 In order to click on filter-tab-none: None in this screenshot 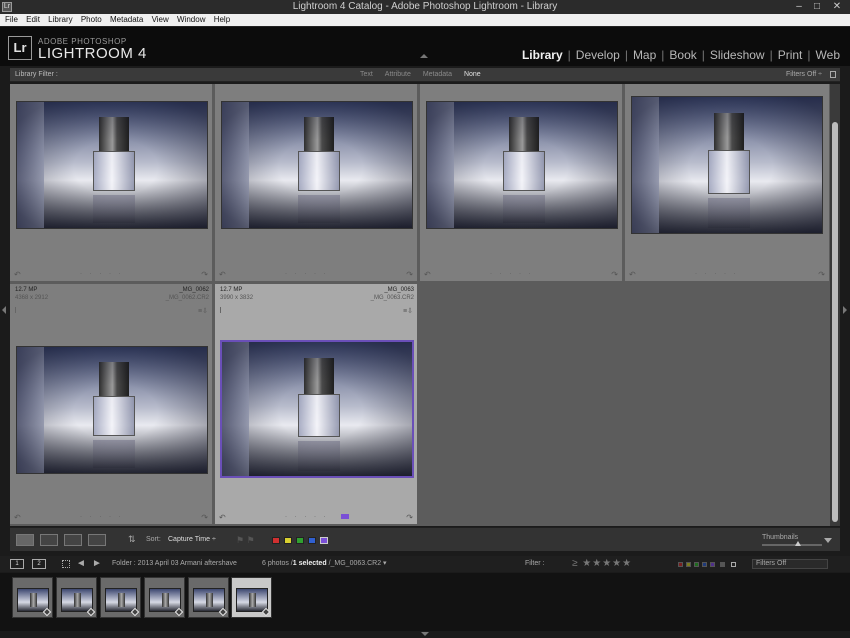, I will do `click(472, 75)`.